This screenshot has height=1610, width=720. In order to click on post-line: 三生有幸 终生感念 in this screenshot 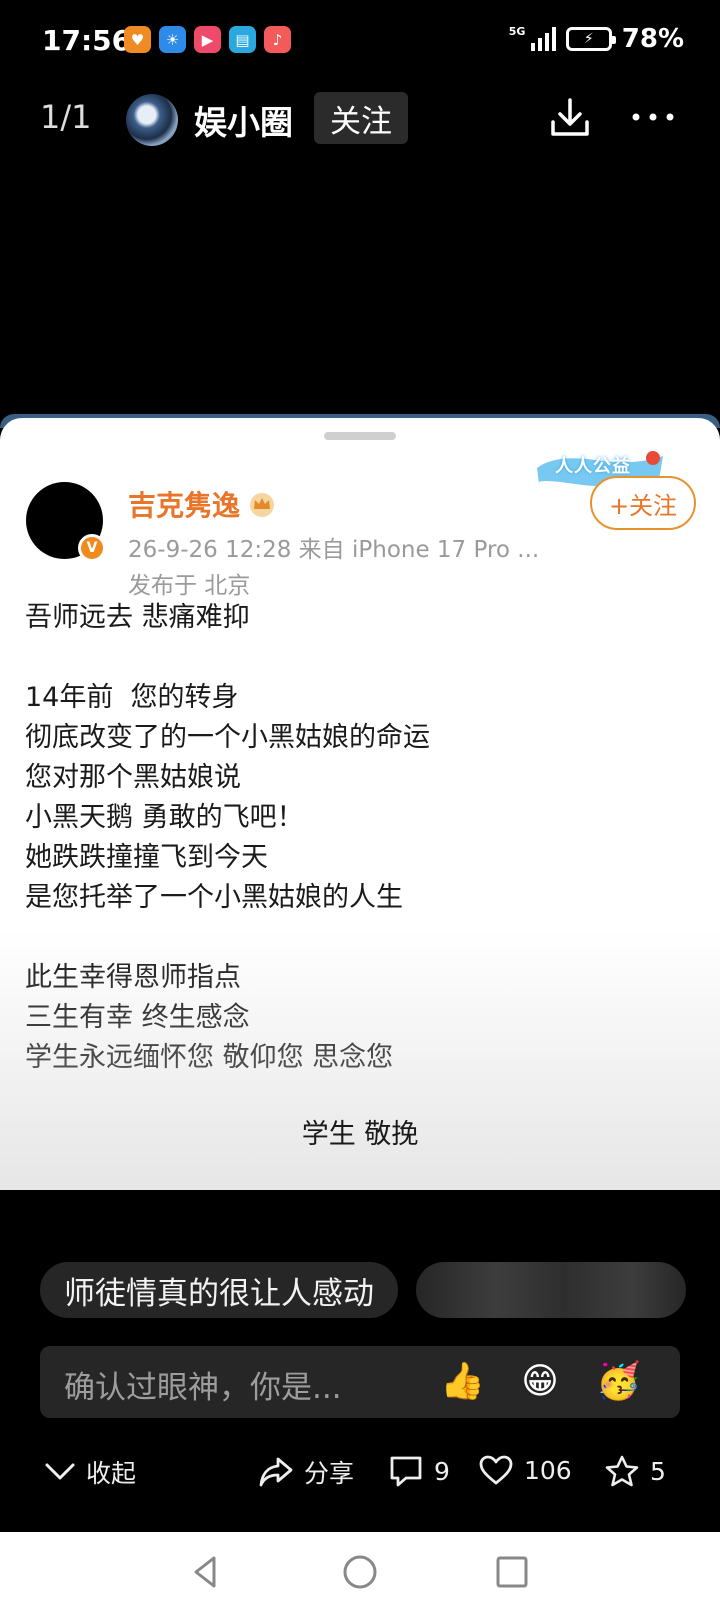, I will do `click(137, 1017)`.